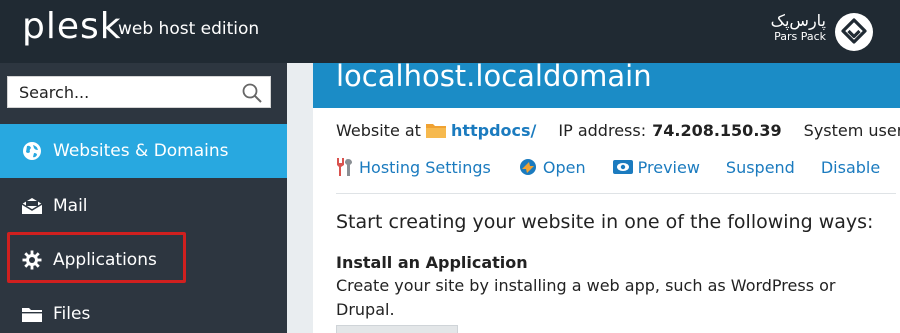 This screenshot has height=333, width=900. I want to click on hosting-settings-link: Hosting Settings, so click(412, 167).